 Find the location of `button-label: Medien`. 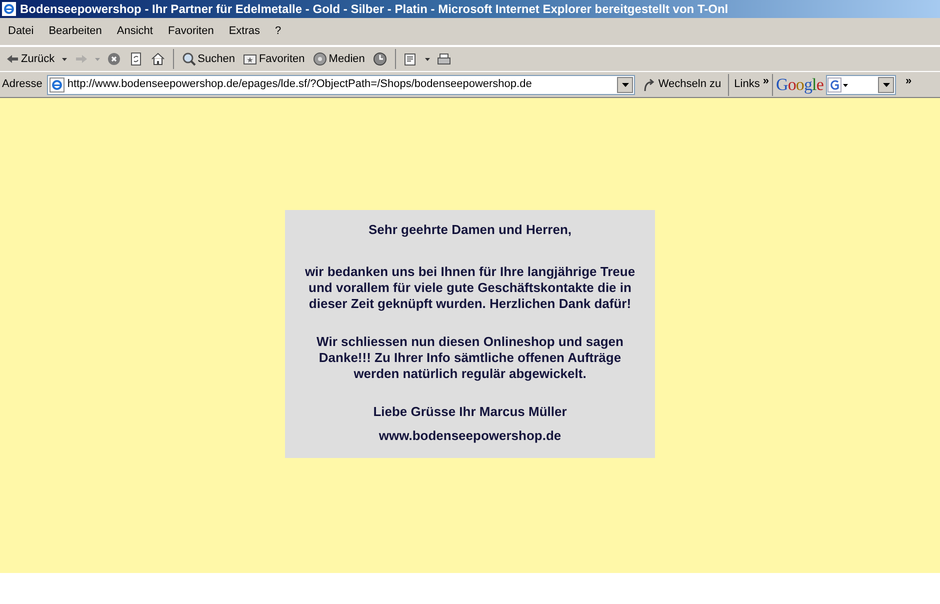

button-label: Medien is located at coordinates (346, 59).